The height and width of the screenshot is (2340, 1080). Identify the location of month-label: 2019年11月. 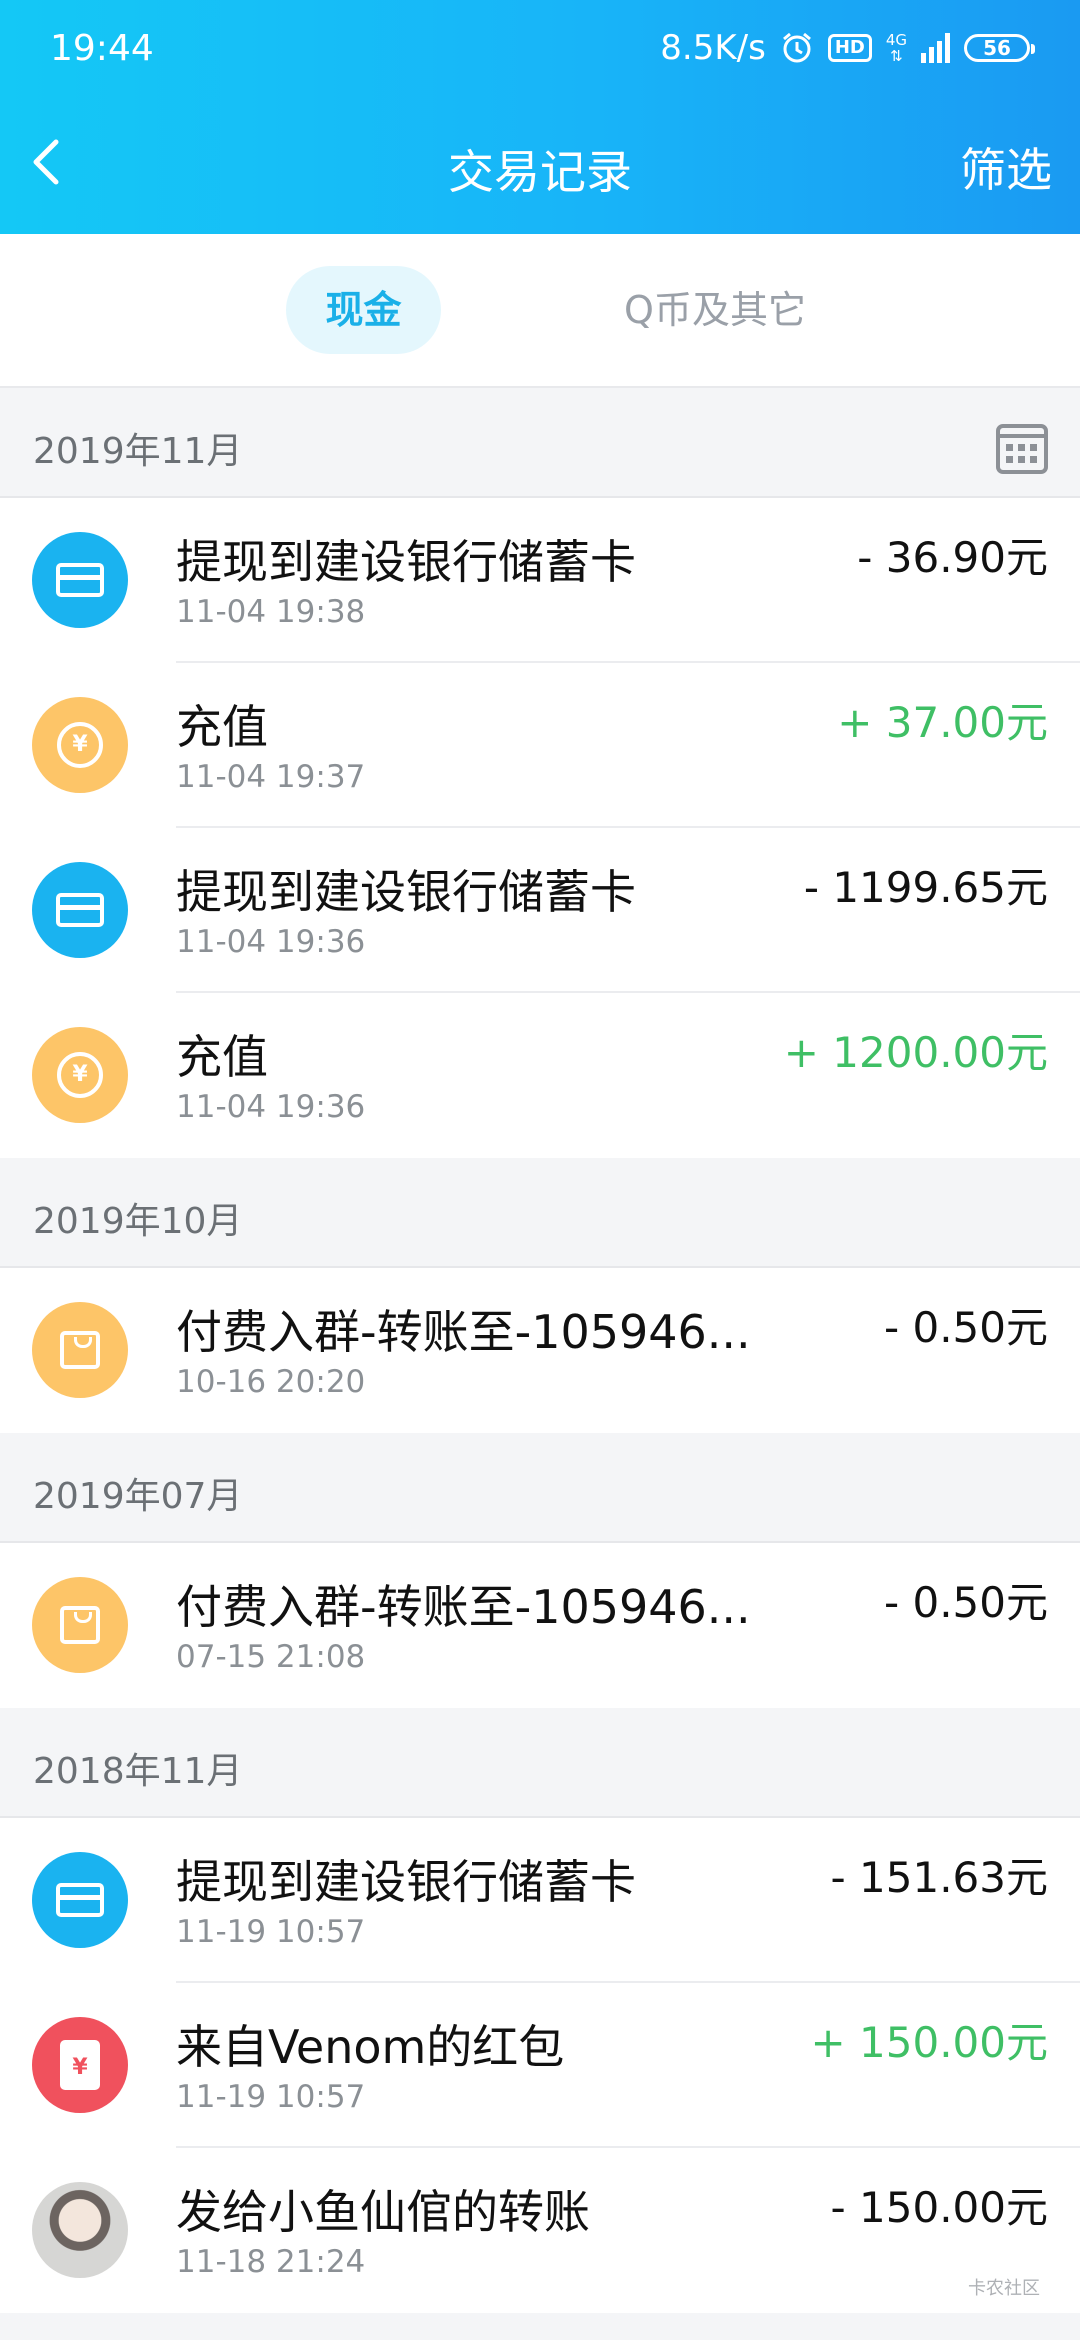
(138, 451).